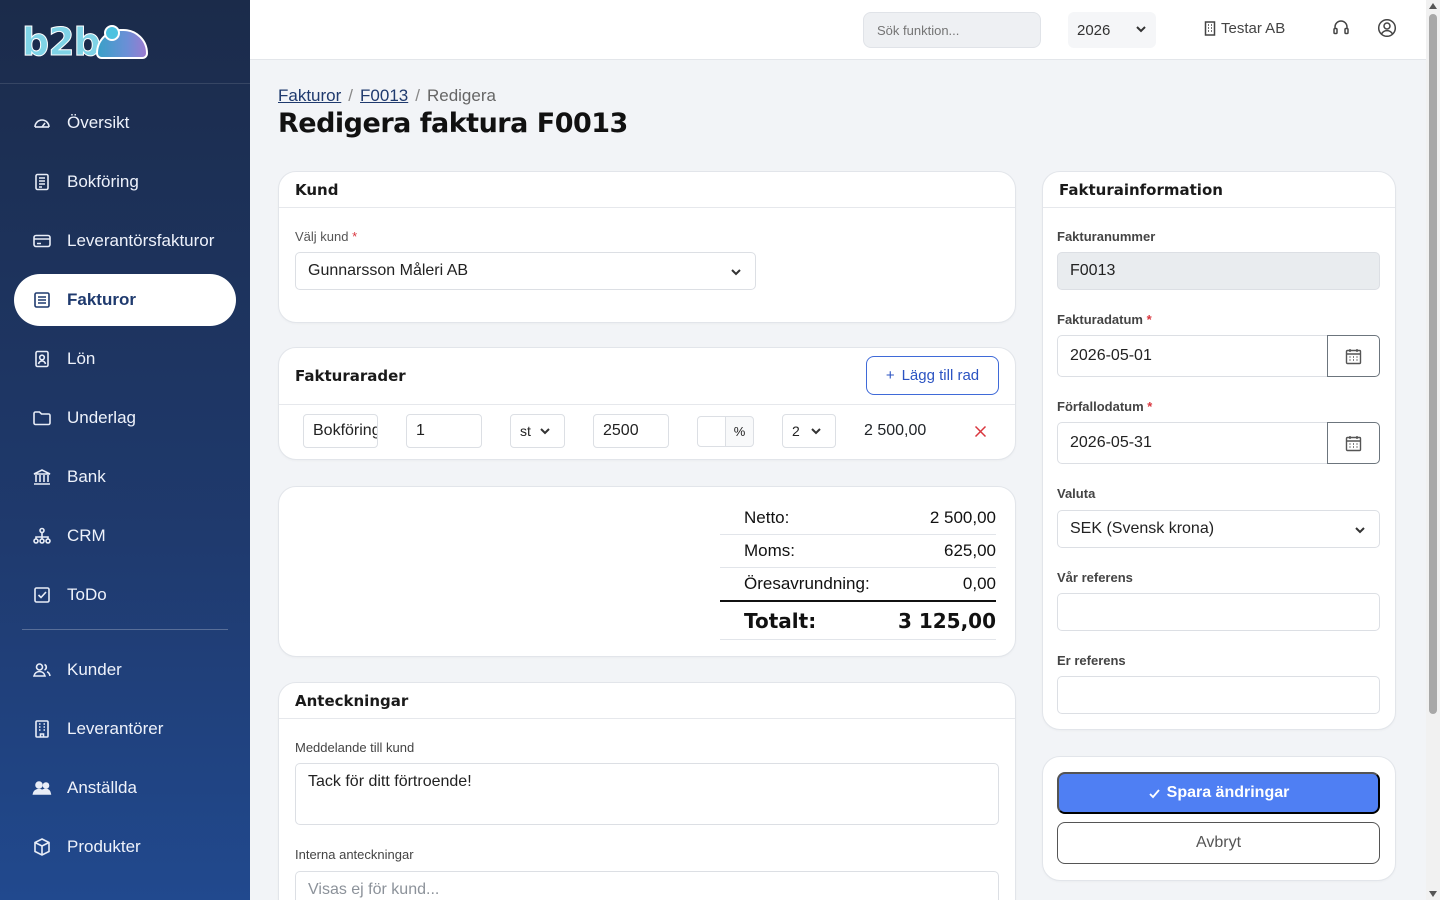 The height and width of the screenshot is (900, 1440). I want to click on row-discount-input, so click(711, 431).